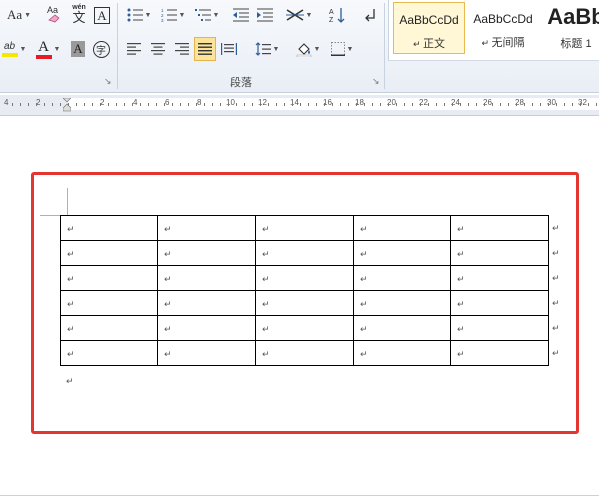  What do you see at coordinates (52, 10) in the screenshot?
I see `svg-text: Aa` at bounding box center [52, 10].